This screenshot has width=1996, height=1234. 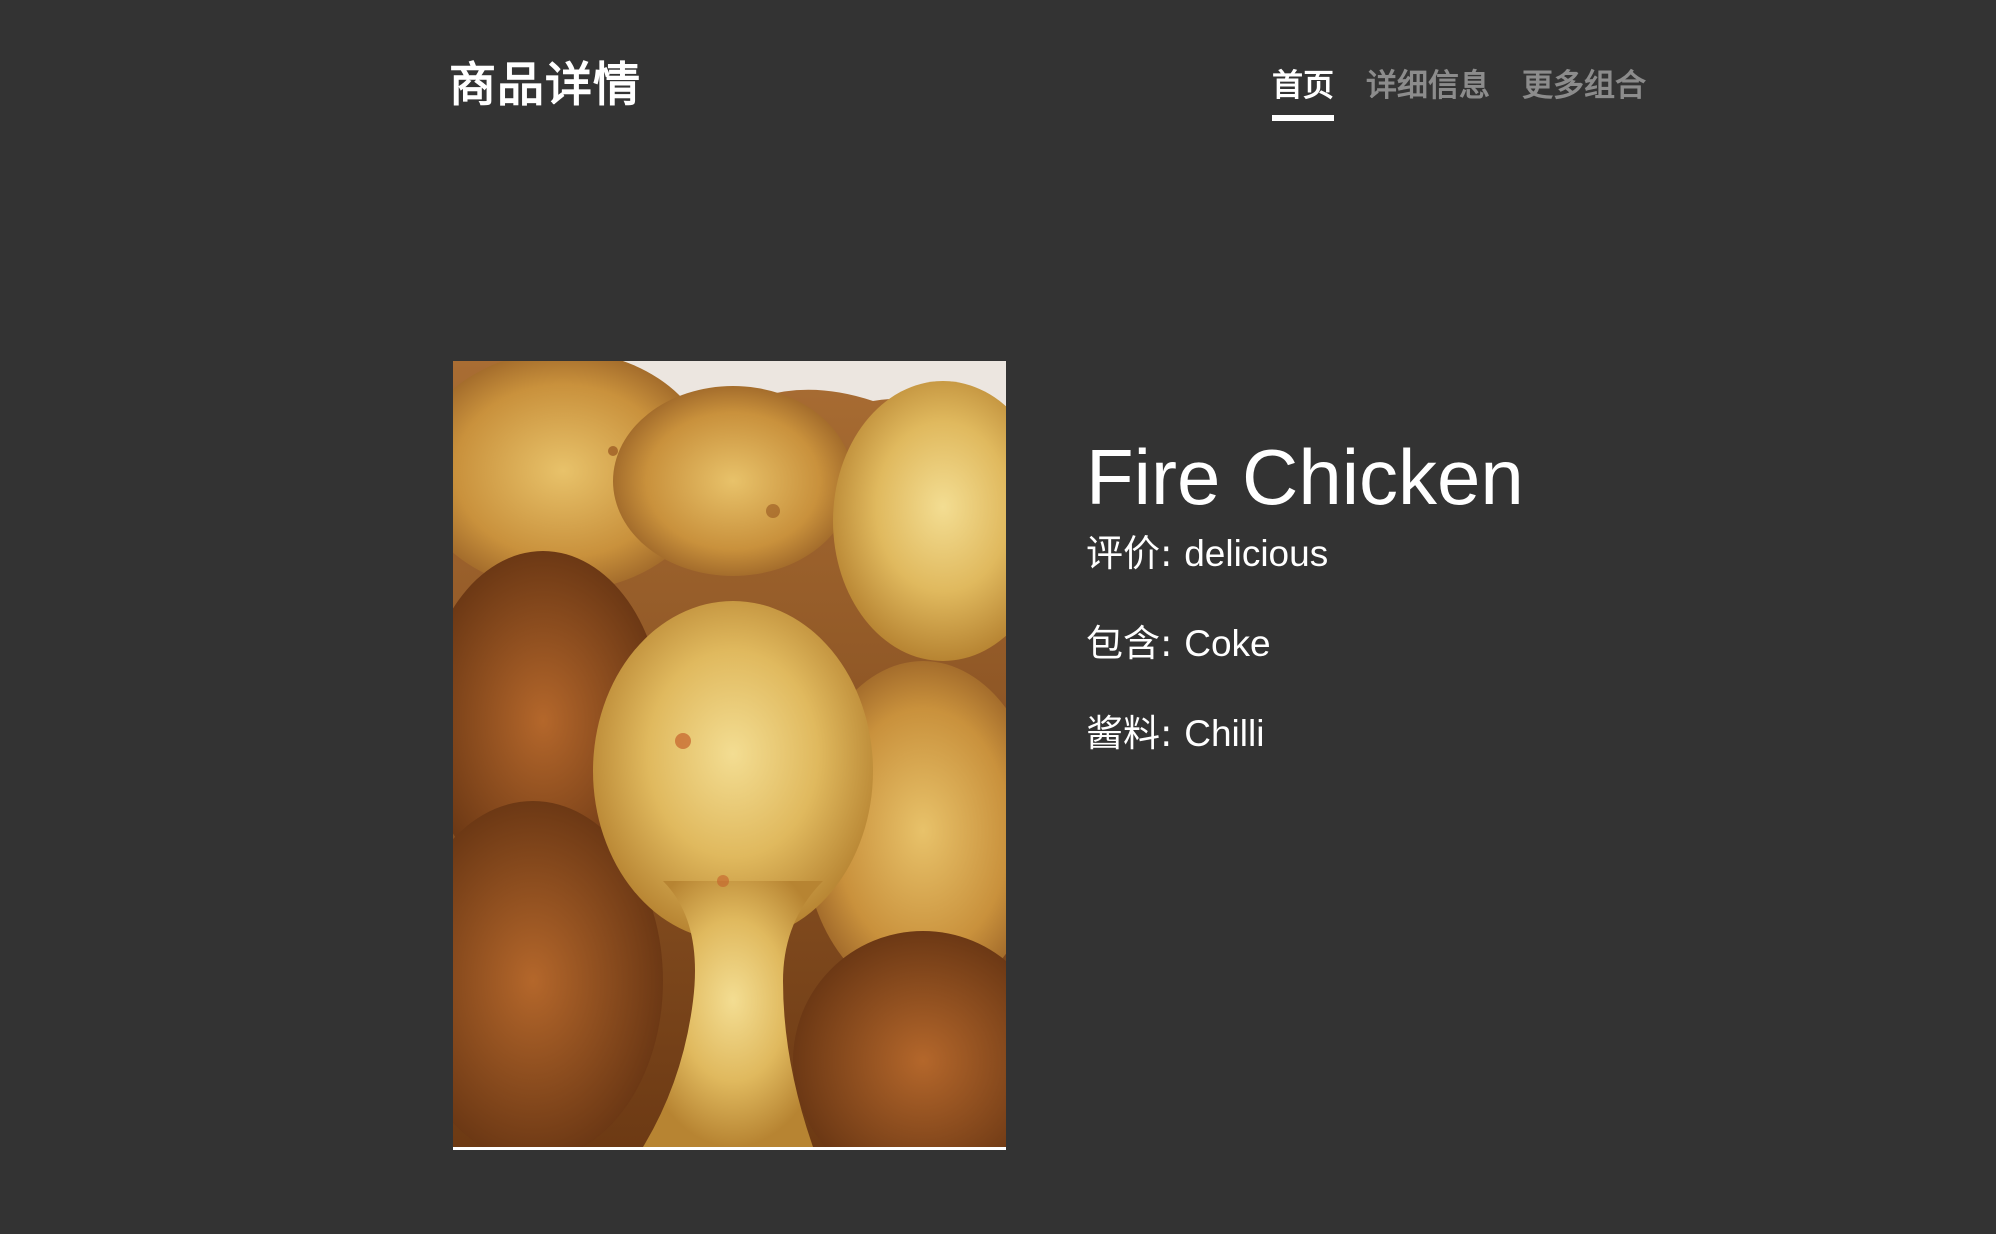 I want to click on nav-more-combos: 更多组合, so click(x=1584, y=90).